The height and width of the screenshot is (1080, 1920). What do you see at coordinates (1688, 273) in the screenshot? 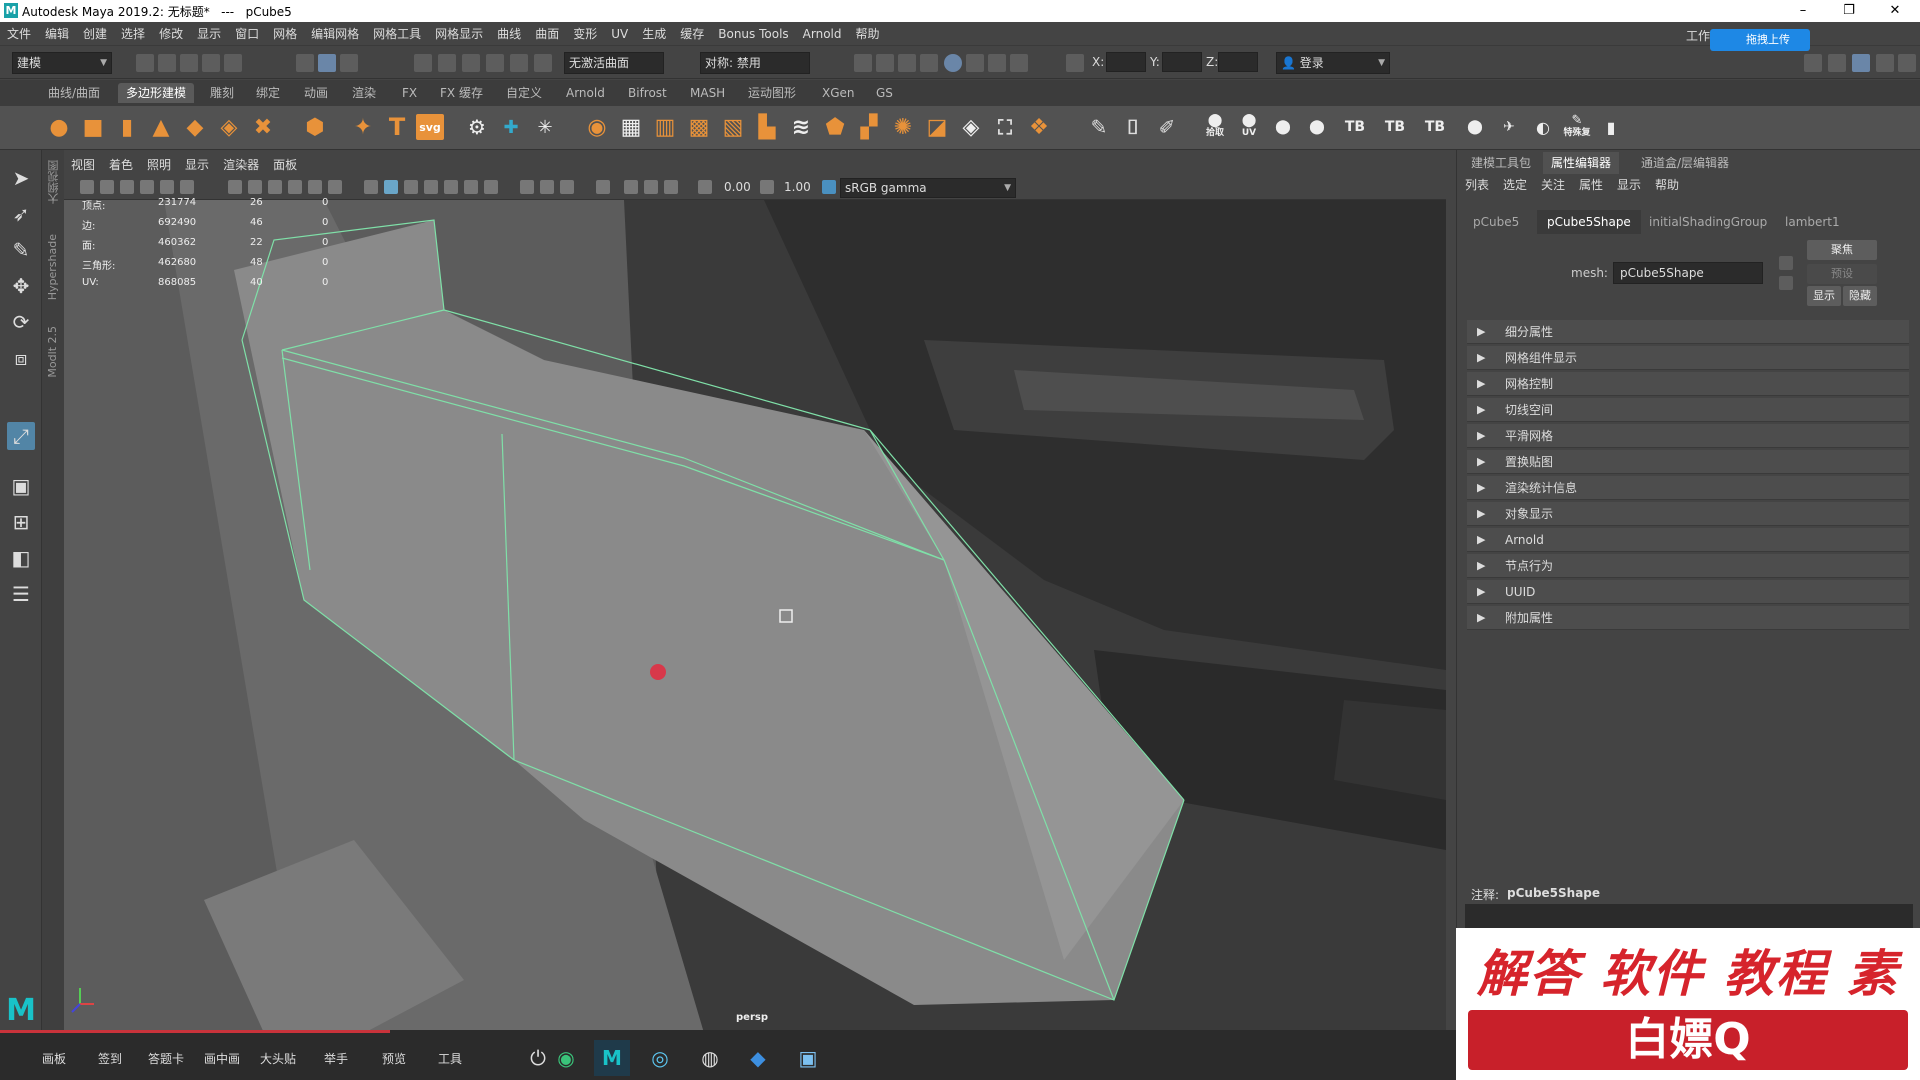
I see `mesh-name-field: pCube5Shape` at bounding box center [1688, 273].